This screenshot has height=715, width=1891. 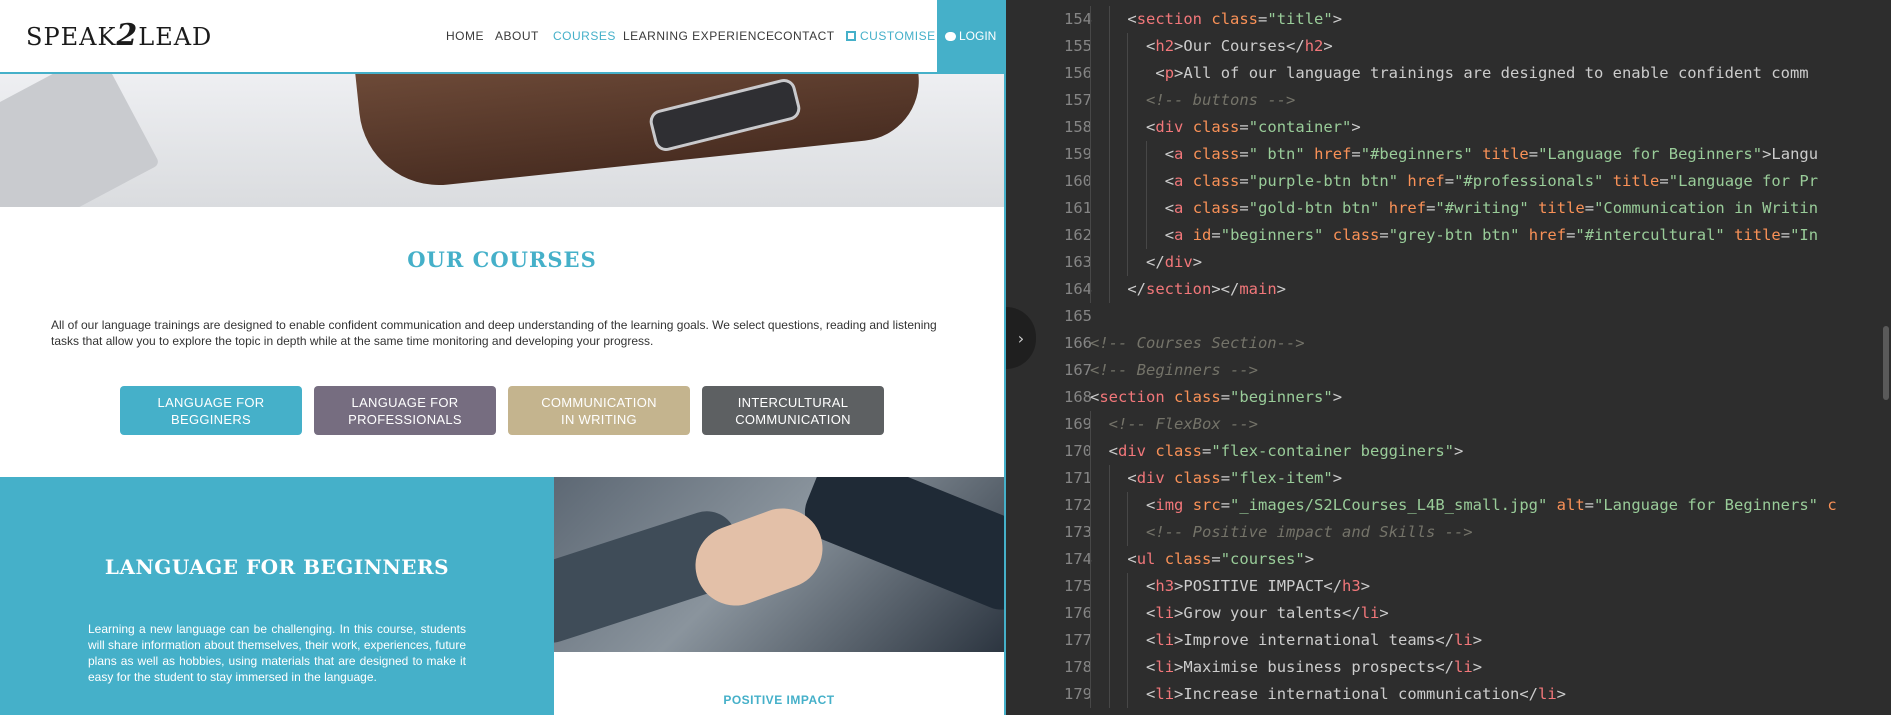 I want to click on code-line: 163 </div>, so click(x=1441, y=262).